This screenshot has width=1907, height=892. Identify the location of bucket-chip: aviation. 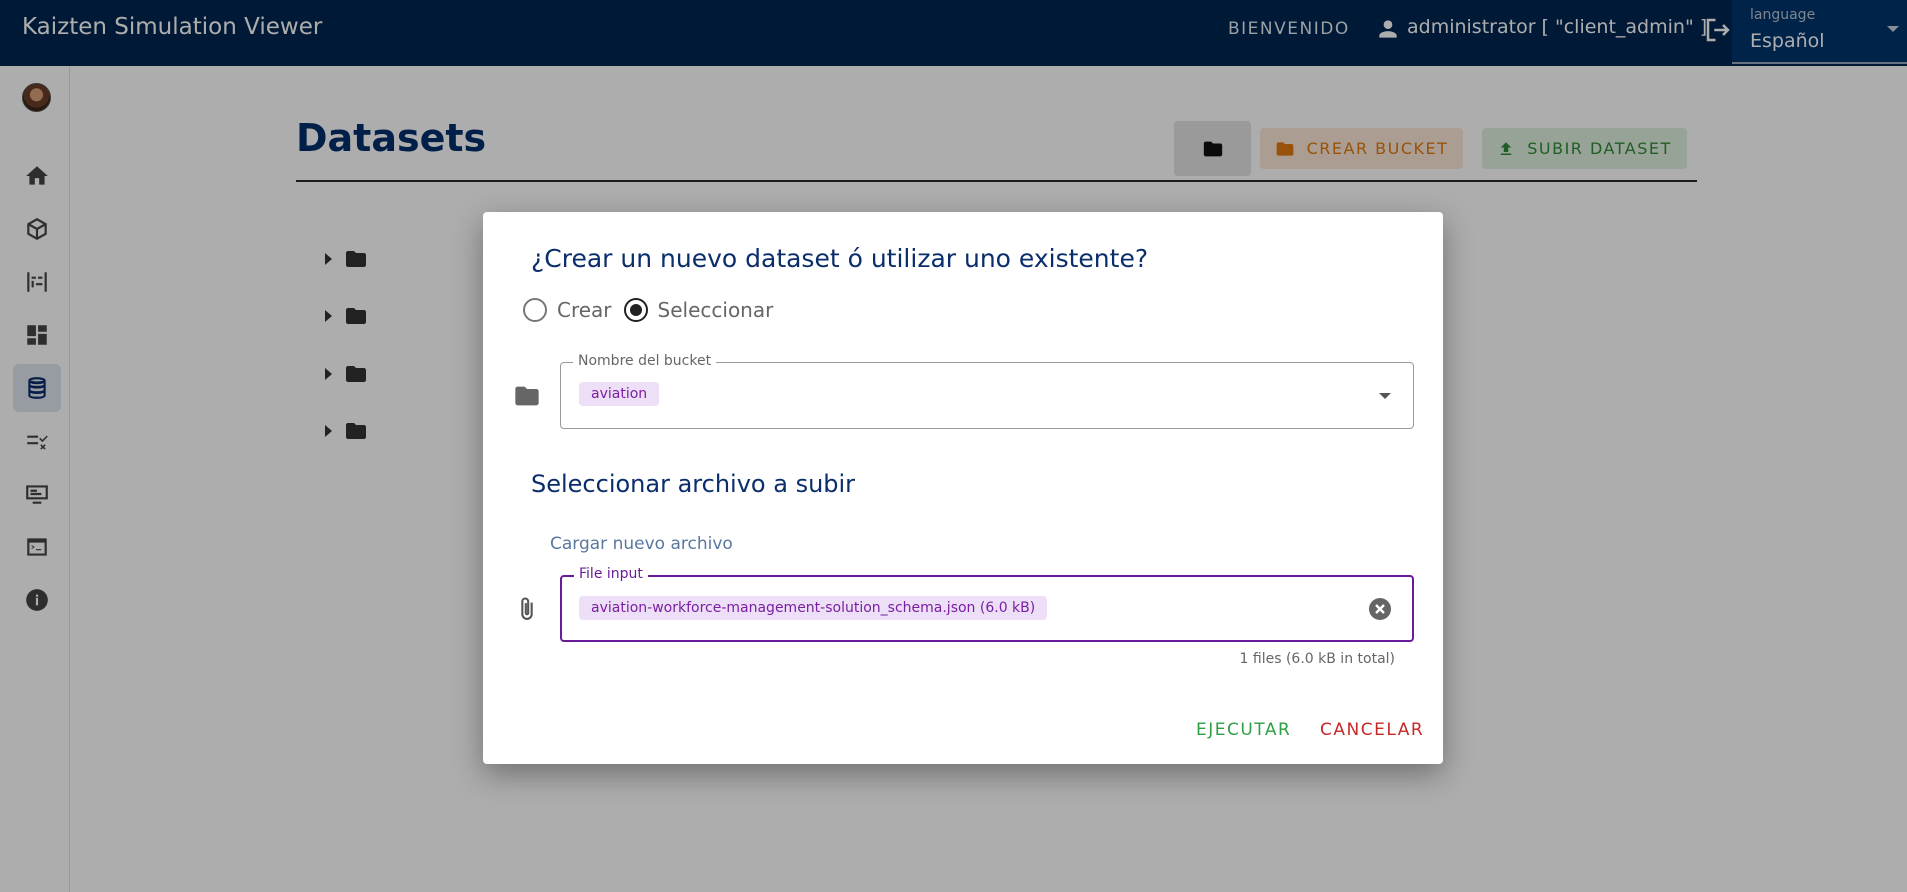
(619, 394).